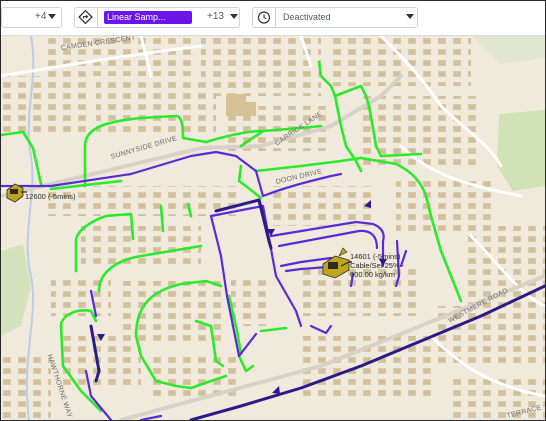  I want to click on filter-dropdown-1: +4, so click(31, 17).